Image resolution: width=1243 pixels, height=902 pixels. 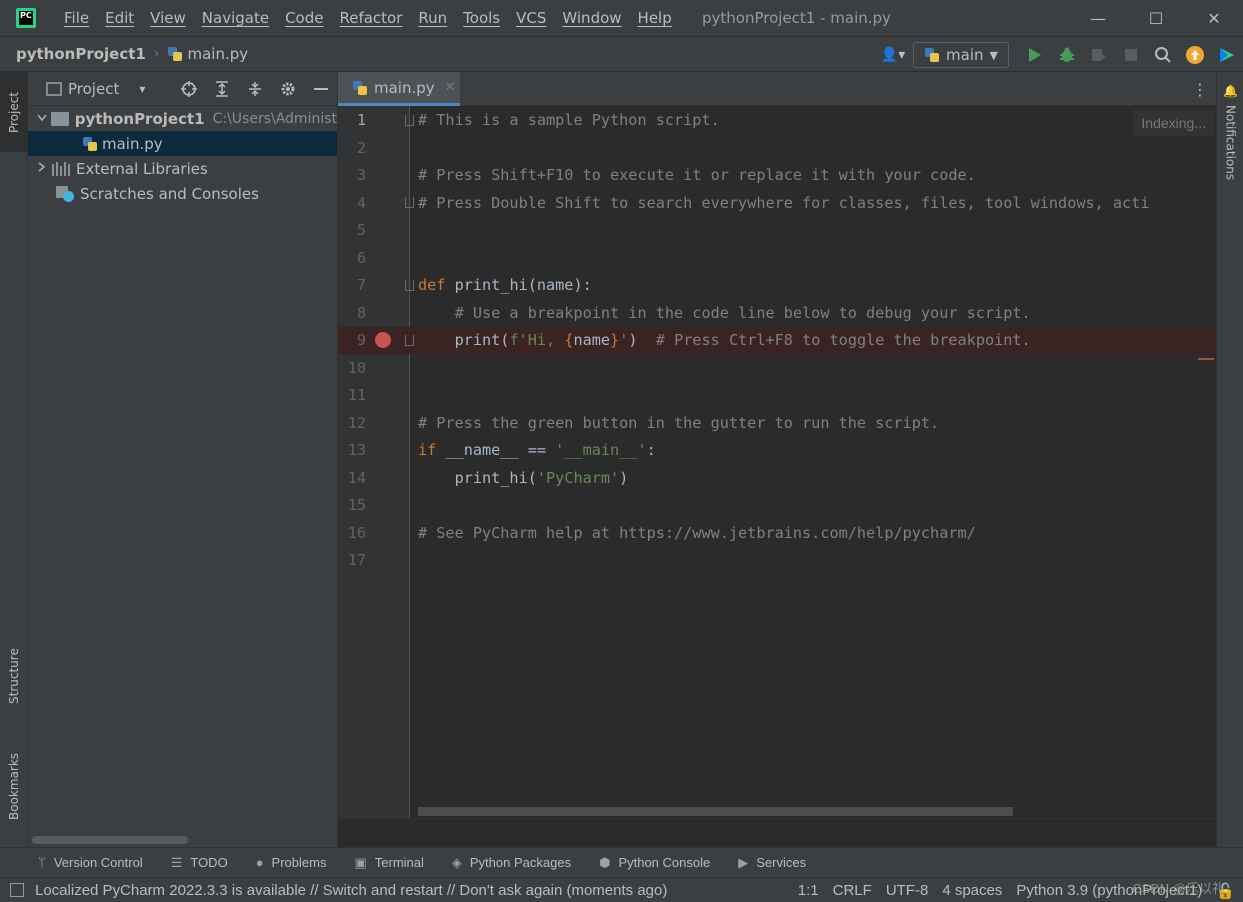 What do you see at coordinates (291, 862) in the screenshot?
I see `tool-window-problems: ● Problems` at bounding box center [291, 862].